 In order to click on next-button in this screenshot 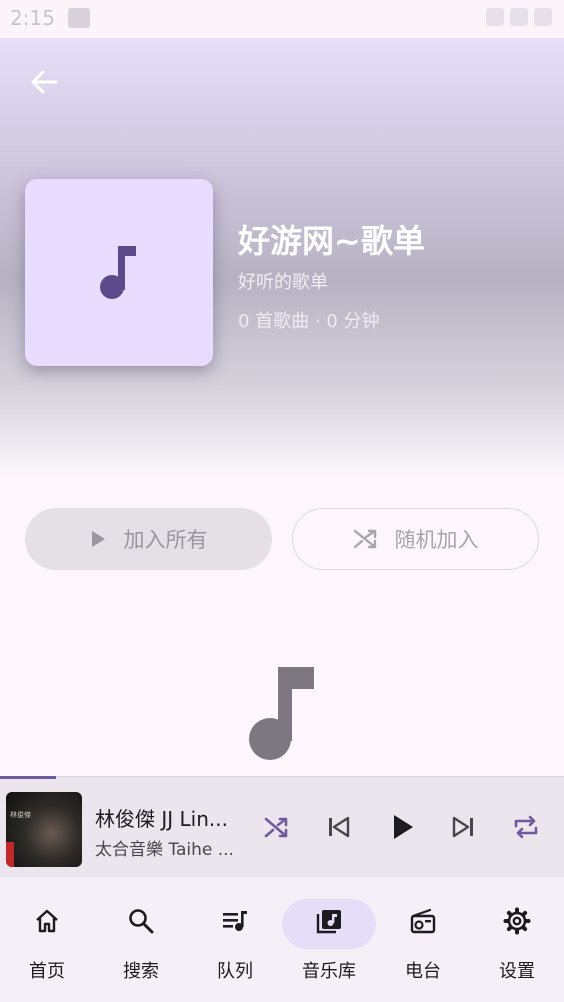, I will do `click(464, 827)`.